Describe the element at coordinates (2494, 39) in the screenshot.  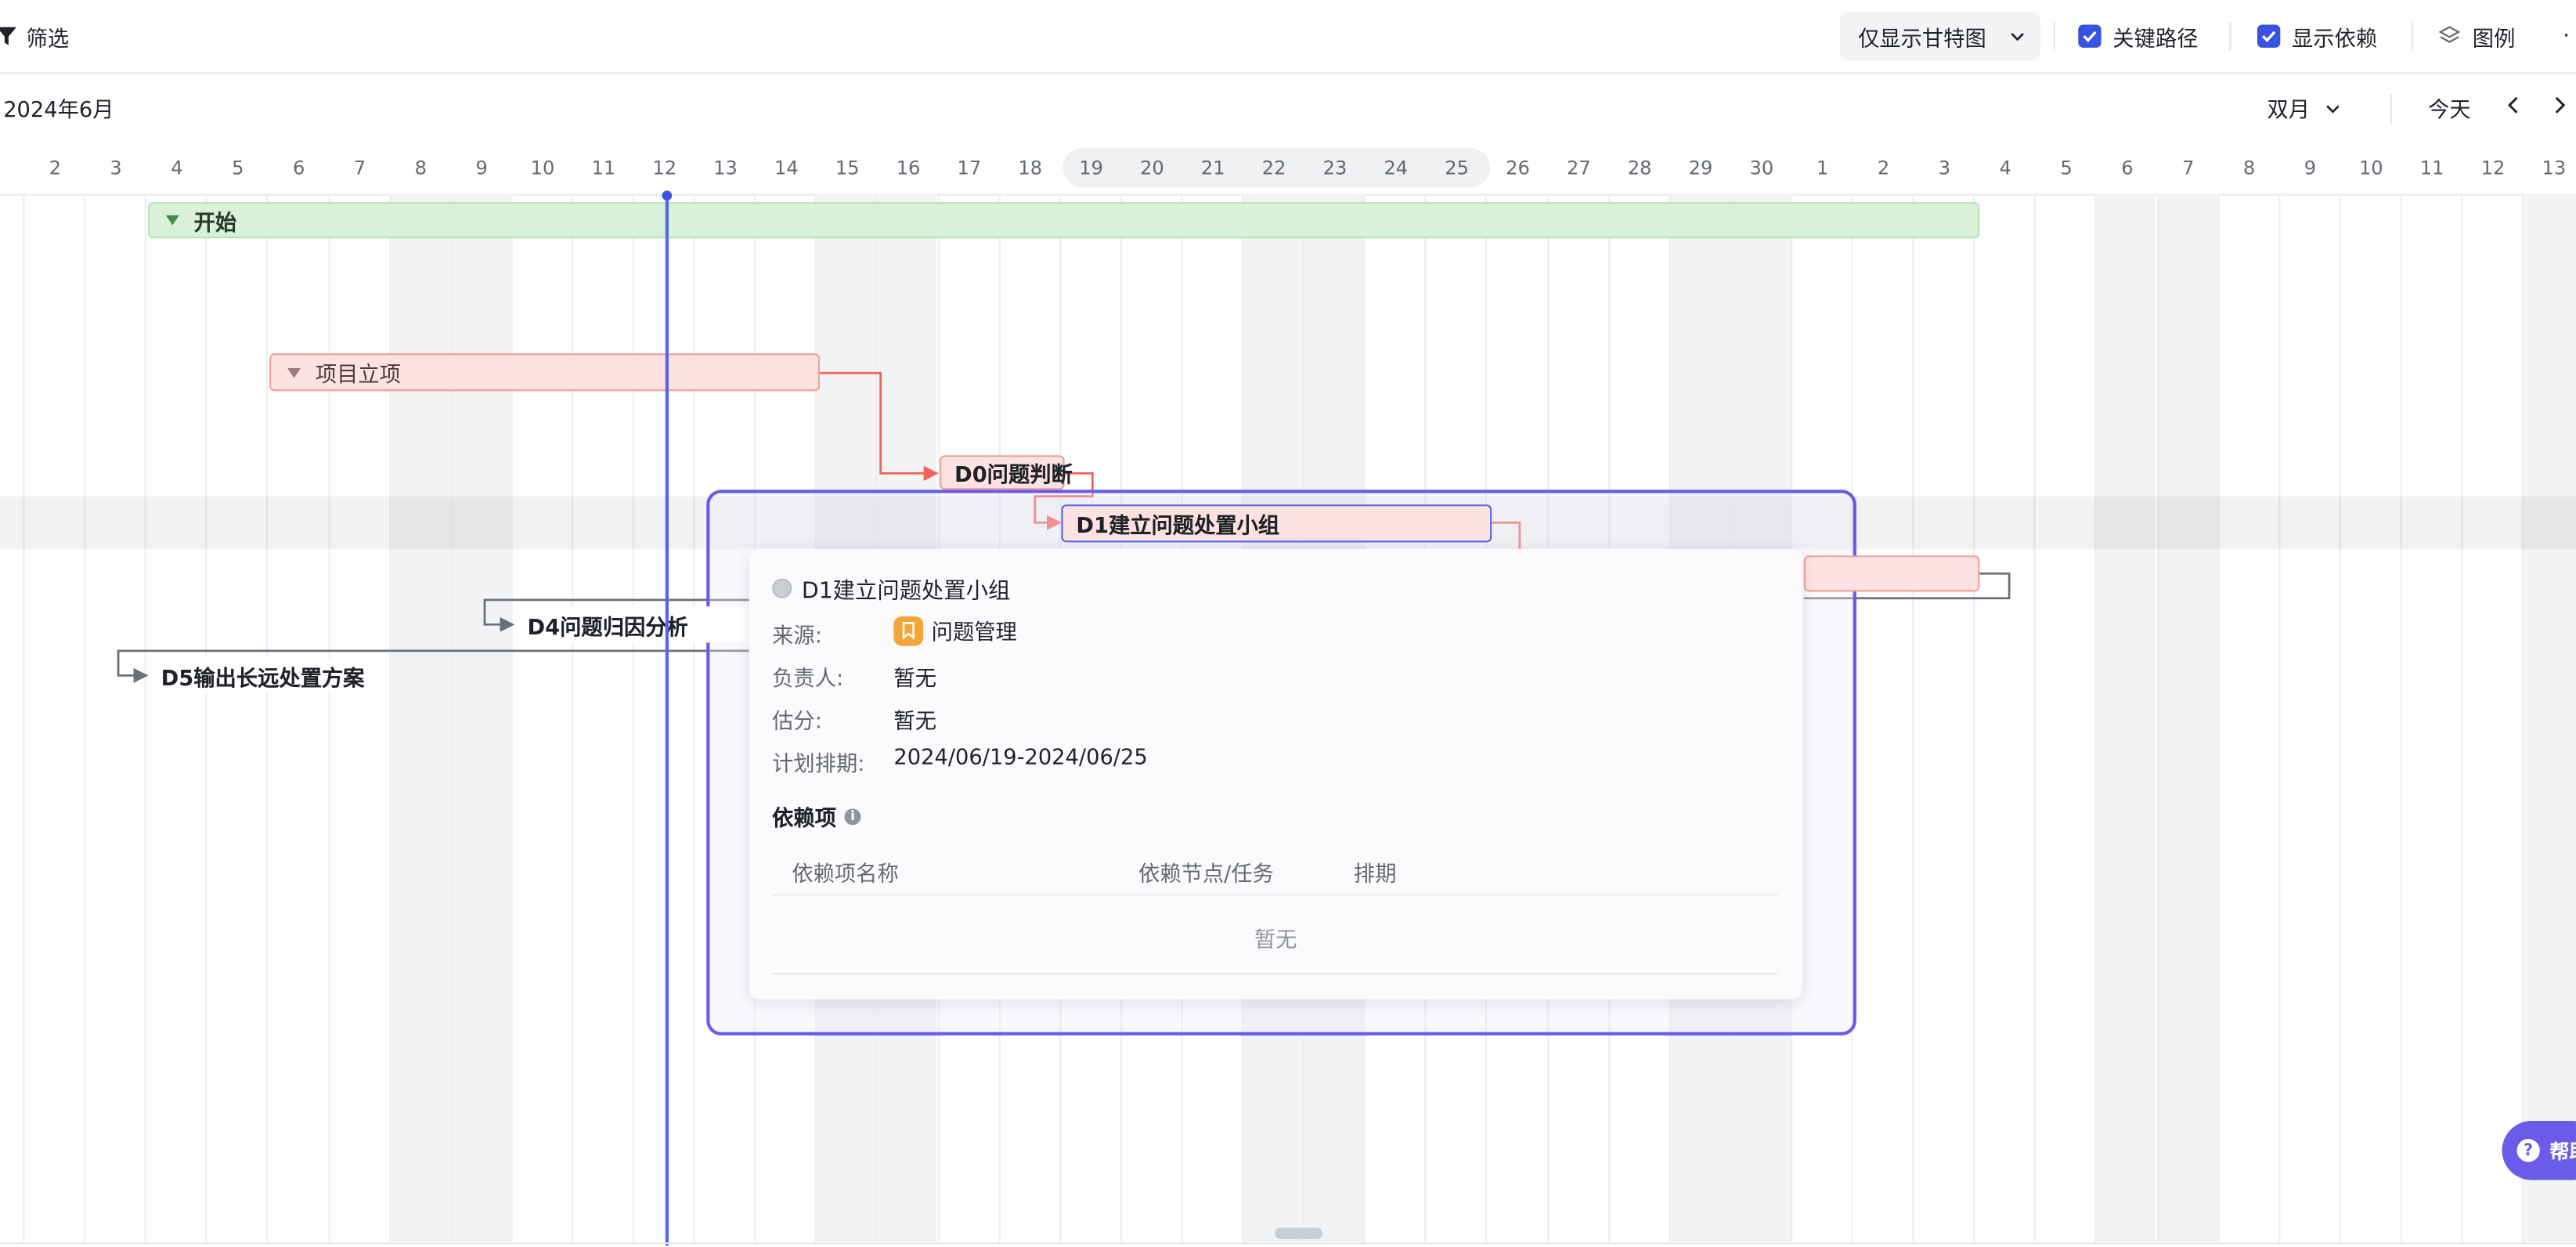
I see `legend-label: 图例` at that location.